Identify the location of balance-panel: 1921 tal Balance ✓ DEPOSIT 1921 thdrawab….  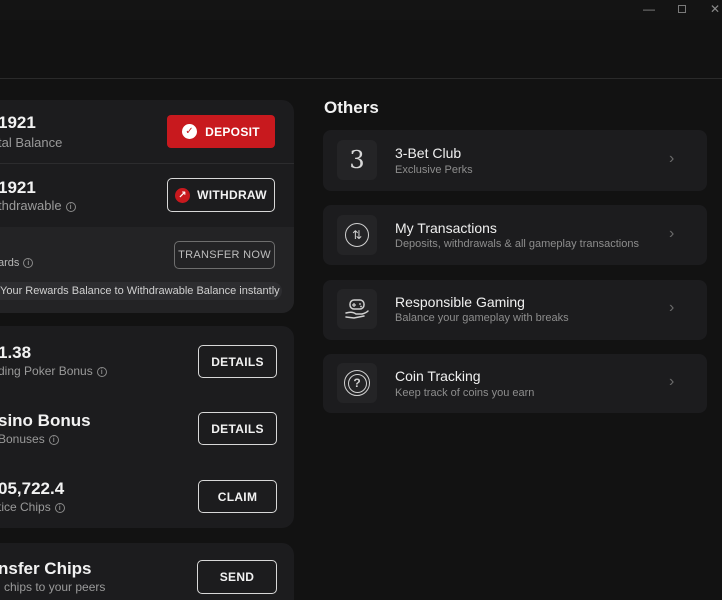
(147, 206).